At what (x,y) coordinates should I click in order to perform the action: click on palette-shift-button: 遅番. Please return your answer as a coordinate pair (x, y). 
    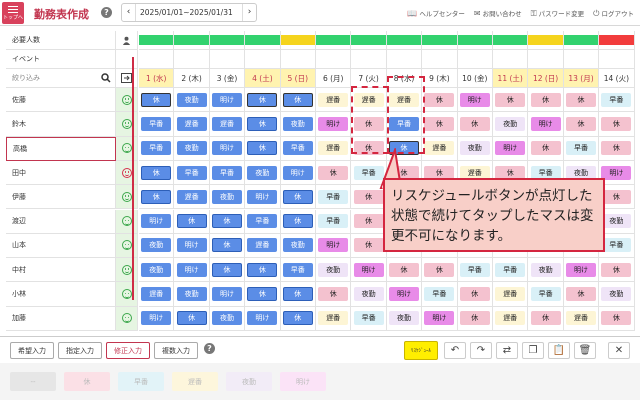
    Looking at the image, I should click on (195, 381).